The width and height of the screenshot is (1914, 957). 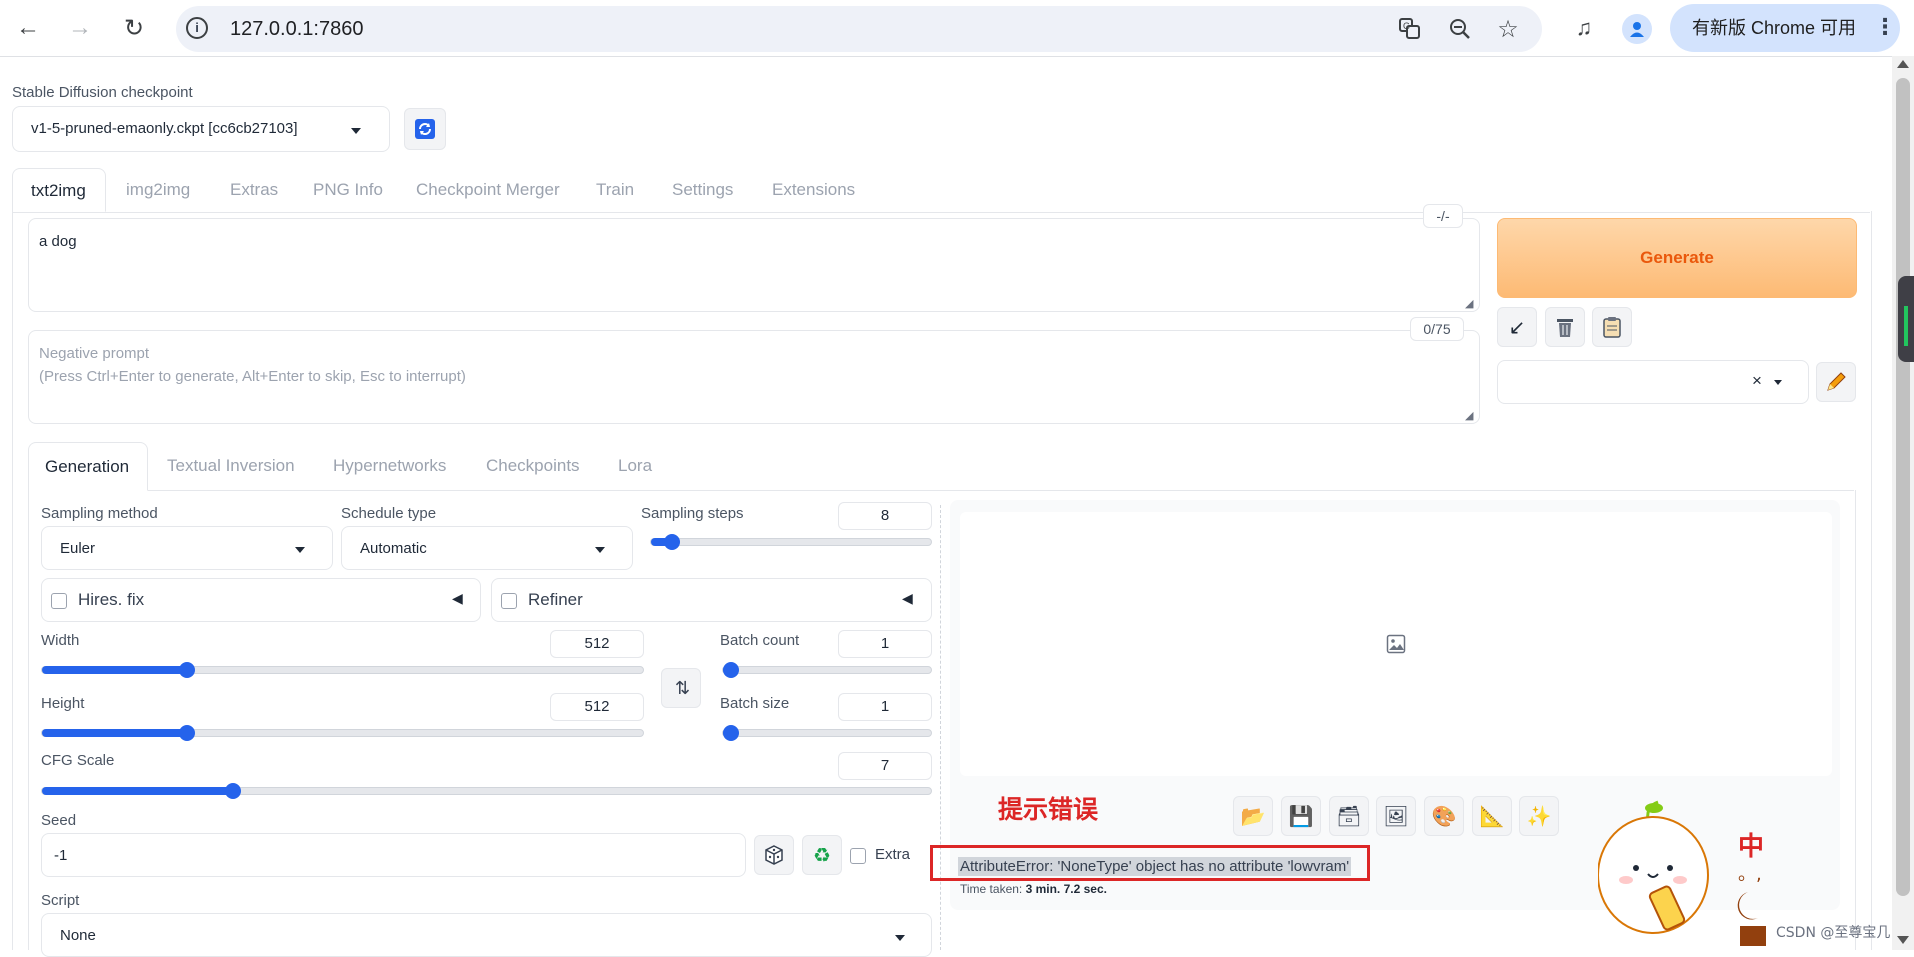 What do you see at coordinates (1906, 319) in the screenshot?
I see `side-widget` at bounding box center [1906, 319].